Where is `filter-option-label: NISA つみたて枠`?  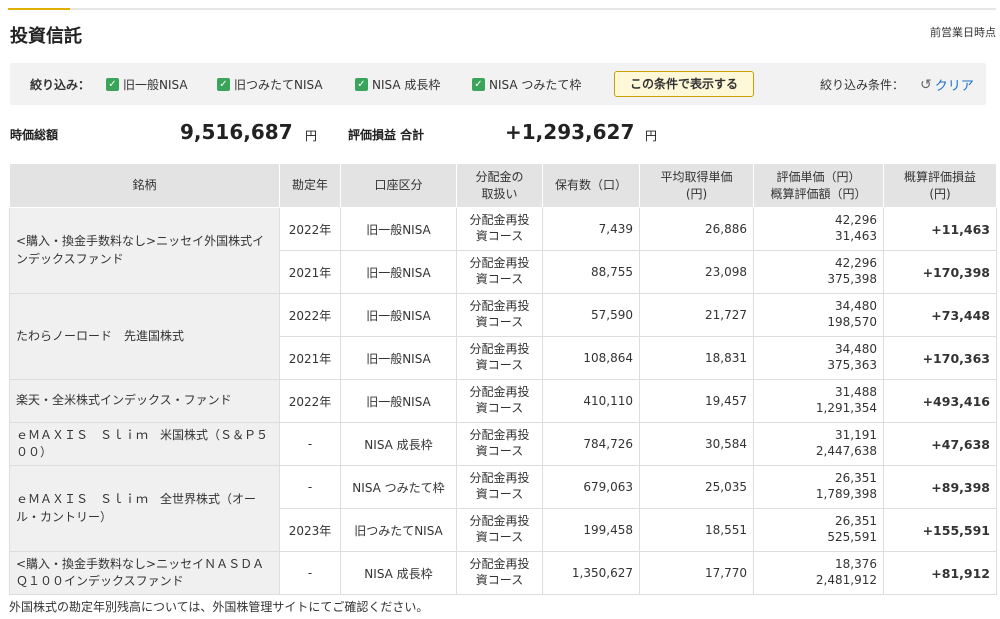
filter-option-label: NISA つみたて枠 is located at coordinates (535, 85).